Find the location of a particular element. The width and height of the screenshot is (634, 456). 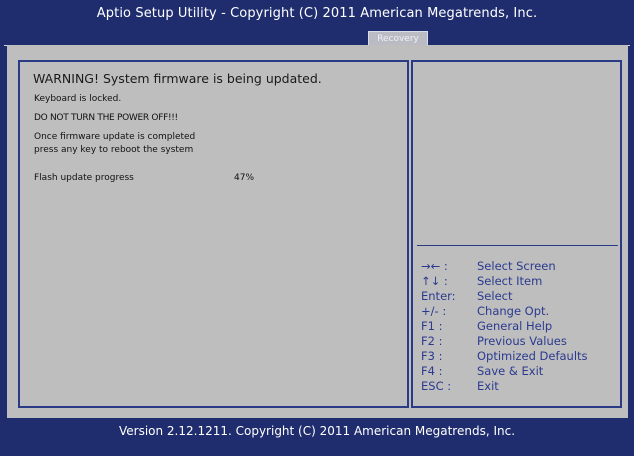

help-desc: General Help is located at coordinates (515, 326).